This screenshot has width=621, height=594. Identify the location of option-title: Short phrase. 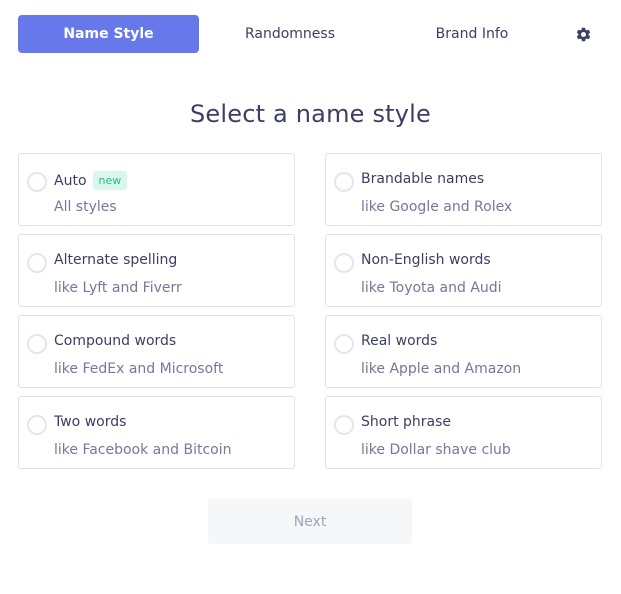
(406, 422).